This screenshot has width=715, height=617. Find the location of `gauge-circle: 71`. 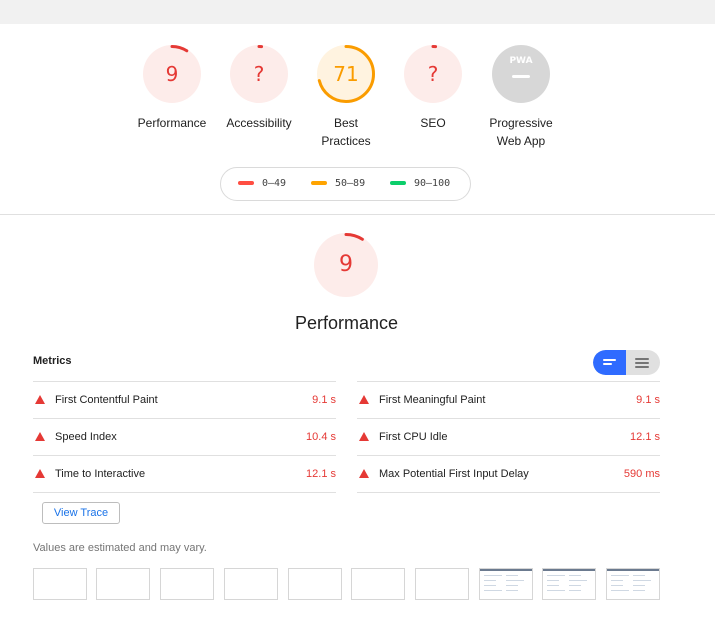

gauge-circle: 71 is located at coordinates (346, 74).